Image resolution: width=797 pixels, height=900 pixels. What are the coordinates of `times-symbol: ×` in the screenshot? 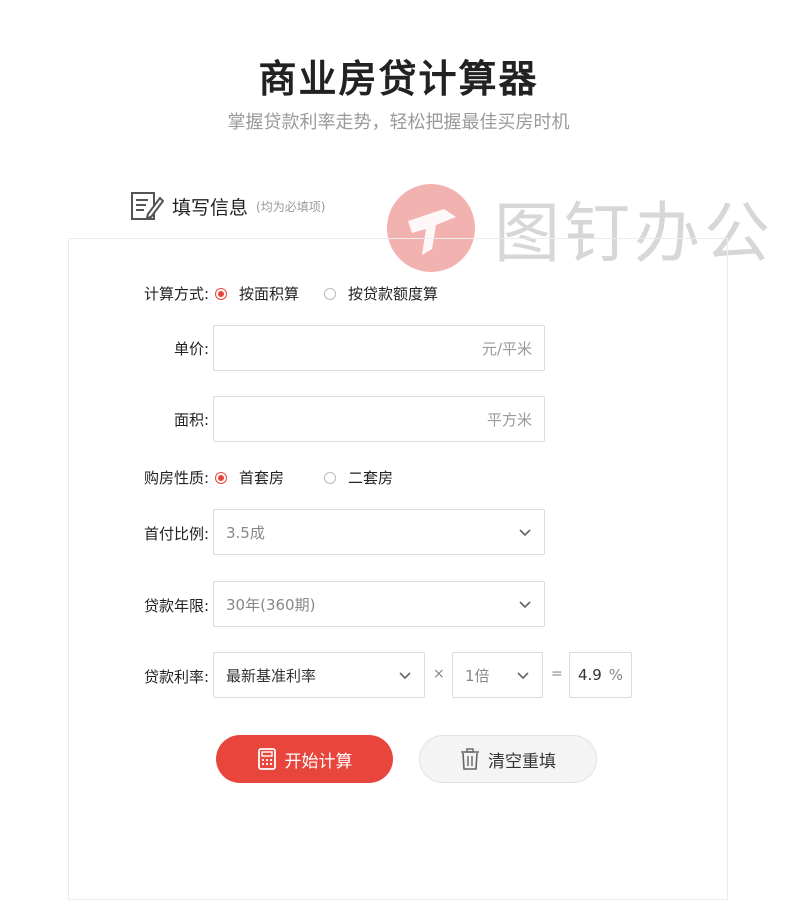 It's located at (439, 674).